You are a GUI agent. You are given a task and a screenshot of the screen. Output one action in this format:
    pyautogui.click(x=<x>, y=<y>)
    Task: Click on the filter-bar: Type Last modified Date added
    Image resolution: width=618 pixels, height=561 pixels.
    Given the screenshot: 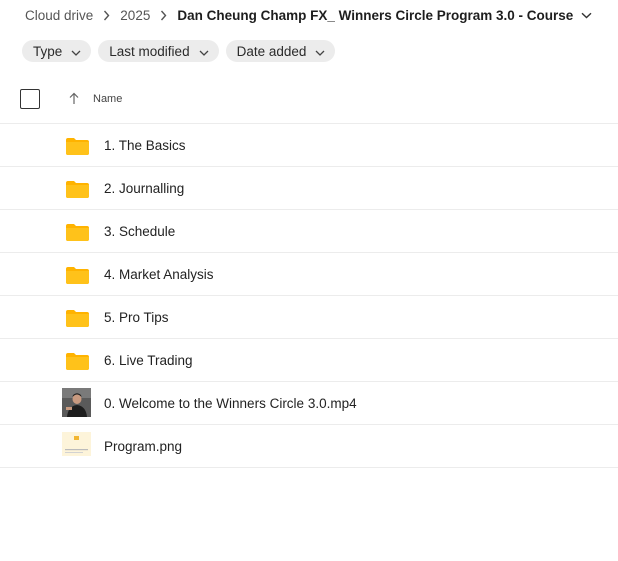 What is the action you would take?
    pyautogui.click(x=179, y=51)
    